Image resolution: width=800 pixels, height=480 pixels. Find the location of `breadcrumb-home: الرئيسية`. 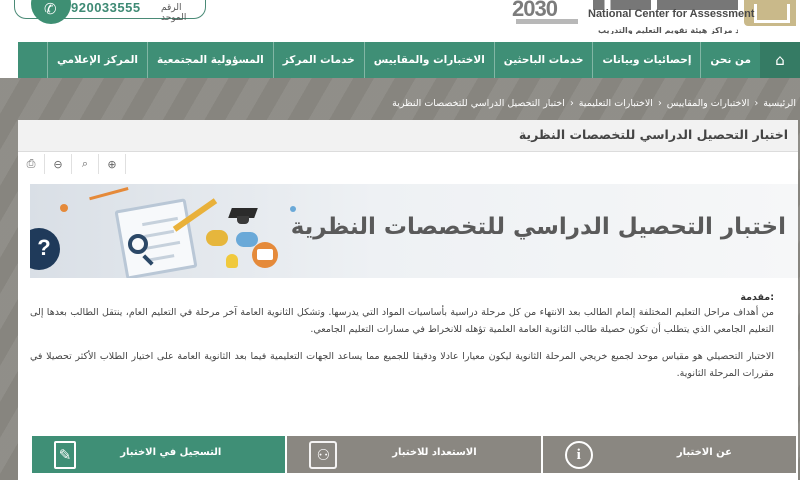

breadcrumb-home: الرئيسية is located at coordinates (779, 103).